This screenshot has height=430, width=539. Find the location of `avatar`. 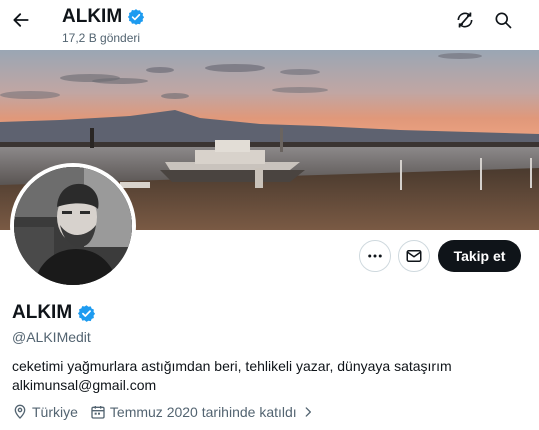

avatar is located at coordinates (73, 226).